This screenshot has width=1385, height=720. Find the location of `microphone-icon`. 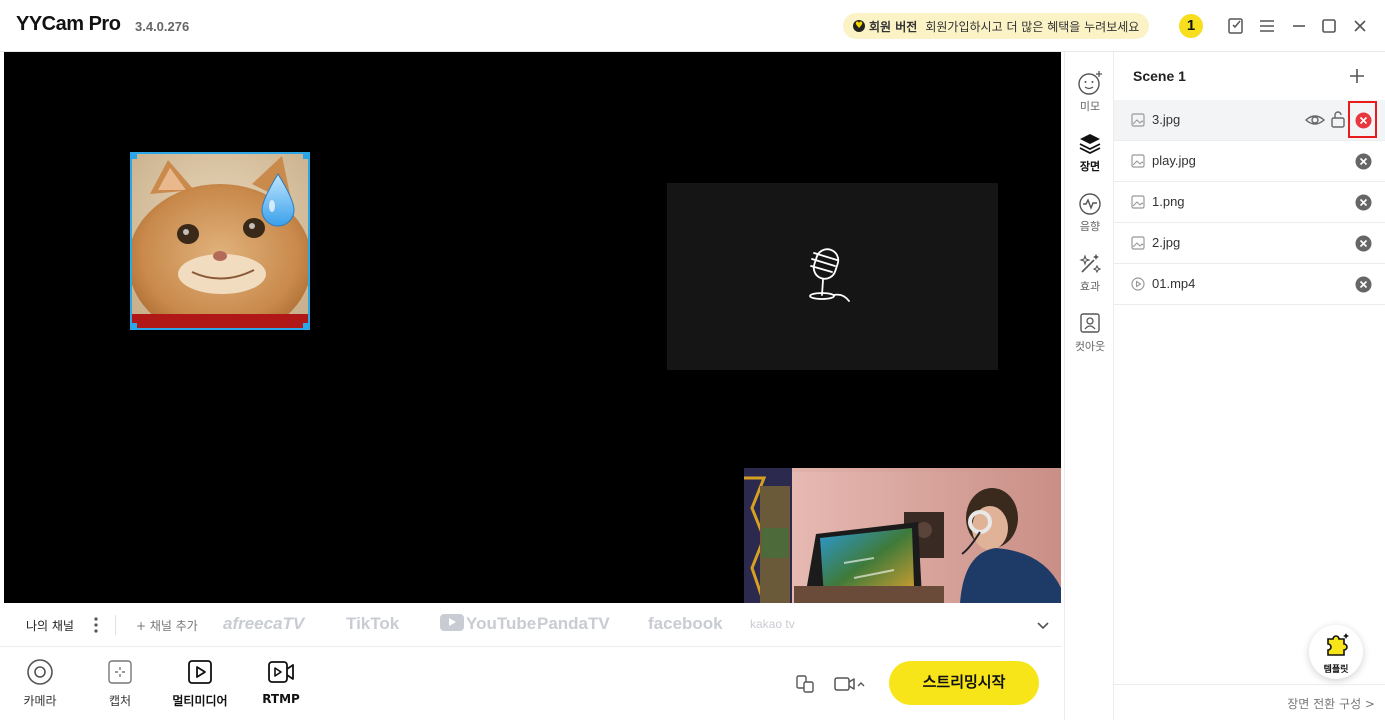

microphone-icon is located at coordinates (829, 275).